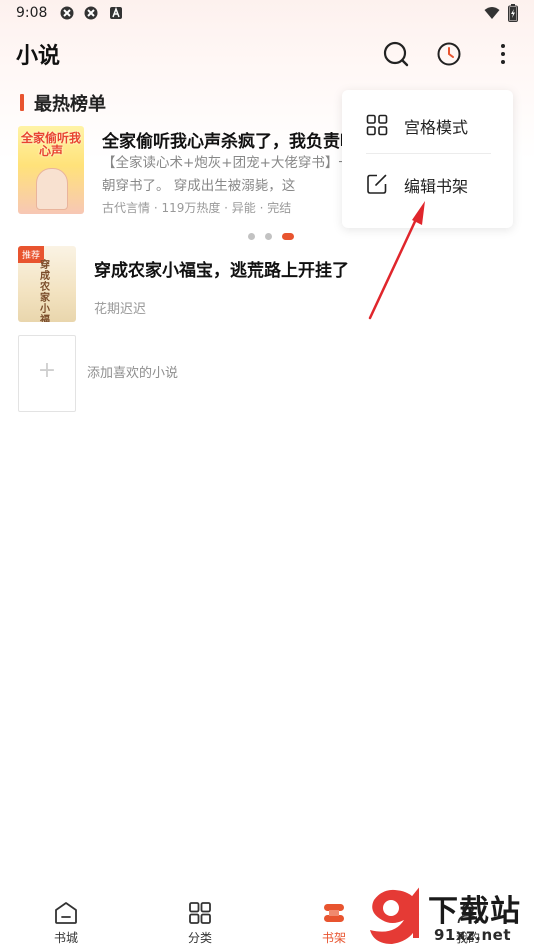  I want to click on book-meta: 古代言情 · 119万热度 · 异能 · 完结, so click(197, 208).